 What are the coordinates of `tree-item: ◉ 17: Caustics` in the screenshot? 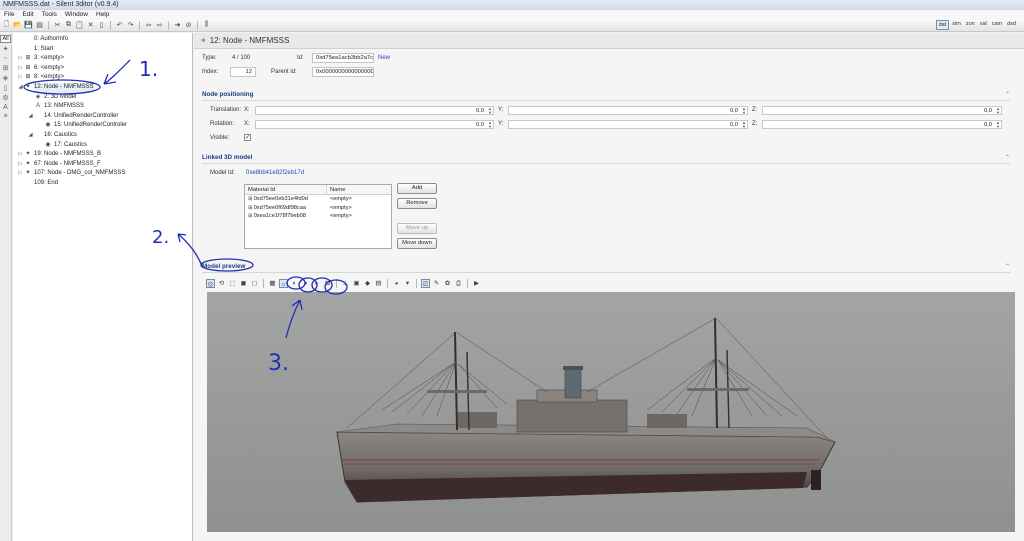 It's located at (102, 146).